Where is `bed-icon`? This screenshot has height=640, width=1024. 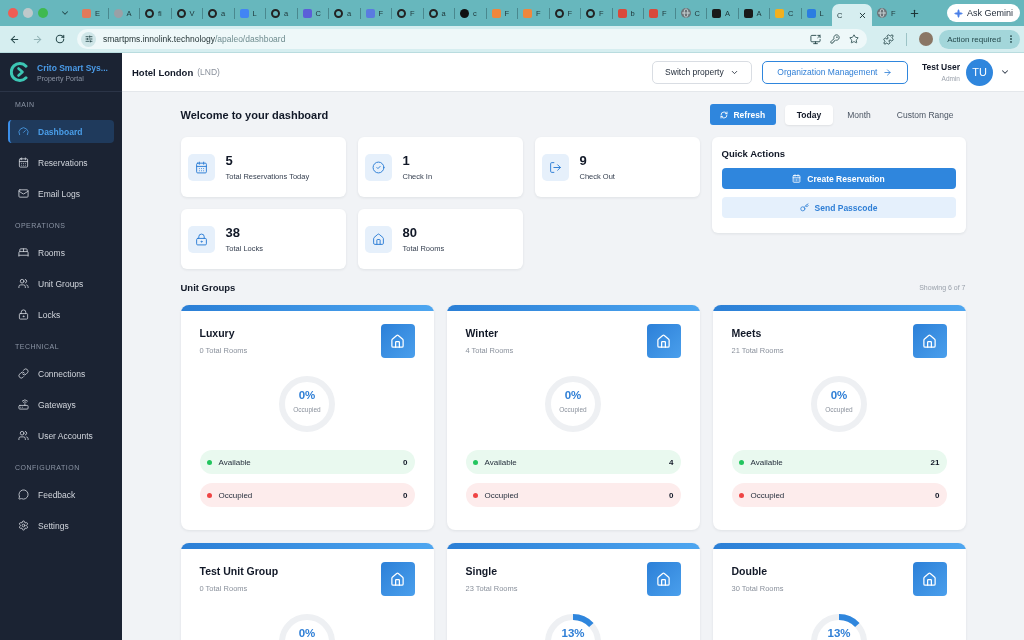 bed-icon is located at coordinates (23, 252).